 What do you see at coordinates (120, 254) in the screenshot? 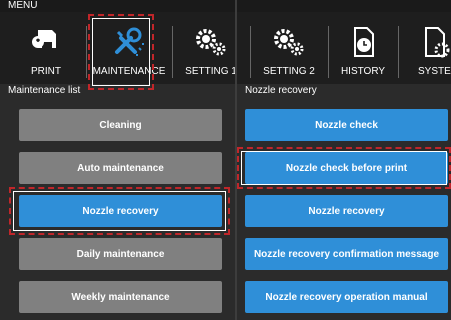
I see `daily-maintenance-button: Daily maintenance` at bounding box center [120, 254].